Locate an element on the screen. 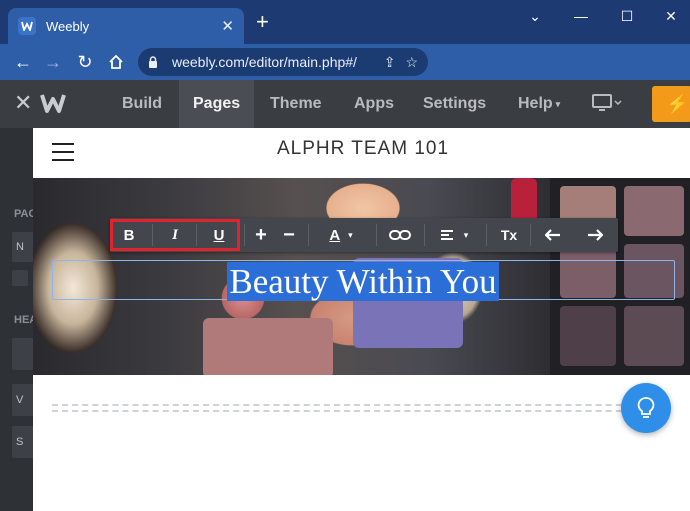 This screenshot has height=511, width=690. close-window-icon: ✕ is located at coordinates (671, 16).